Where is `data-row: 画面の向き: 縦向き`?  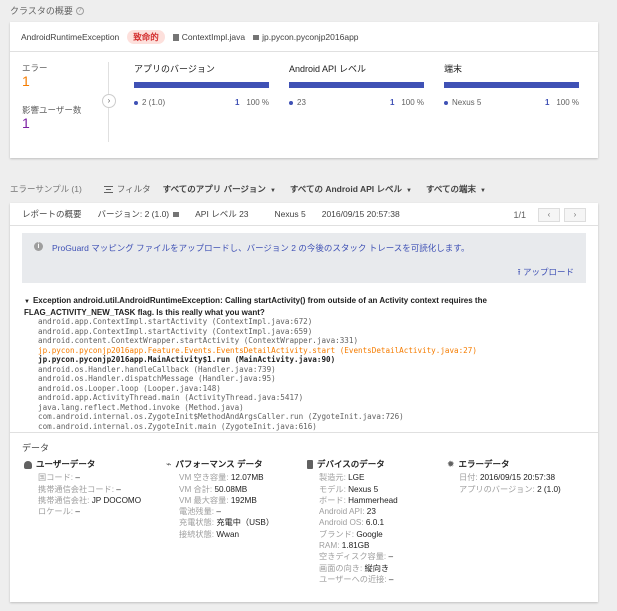
data-row: 画面の向き: 縦向き is located at coordinates (352, 568).